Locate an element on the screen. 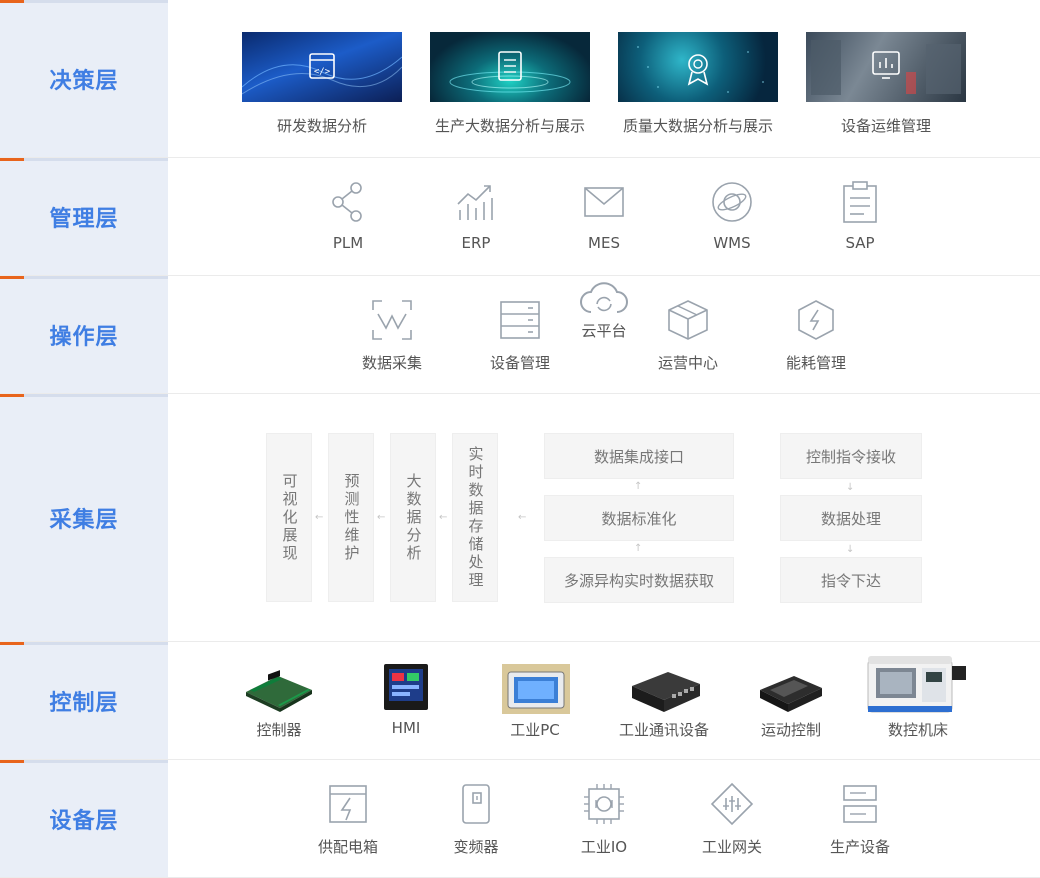 This screenshot has width=1040, height=878. layer-label: 控制层 is located at coordinates (84, 700).